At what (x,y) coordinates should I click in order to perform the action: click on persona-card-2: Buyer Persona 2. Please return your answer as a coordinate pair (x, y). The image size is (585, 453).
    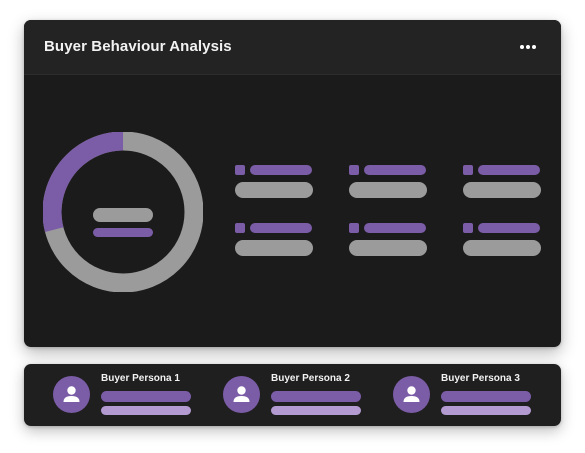
    Looking at the image, I should click on (308, 395).